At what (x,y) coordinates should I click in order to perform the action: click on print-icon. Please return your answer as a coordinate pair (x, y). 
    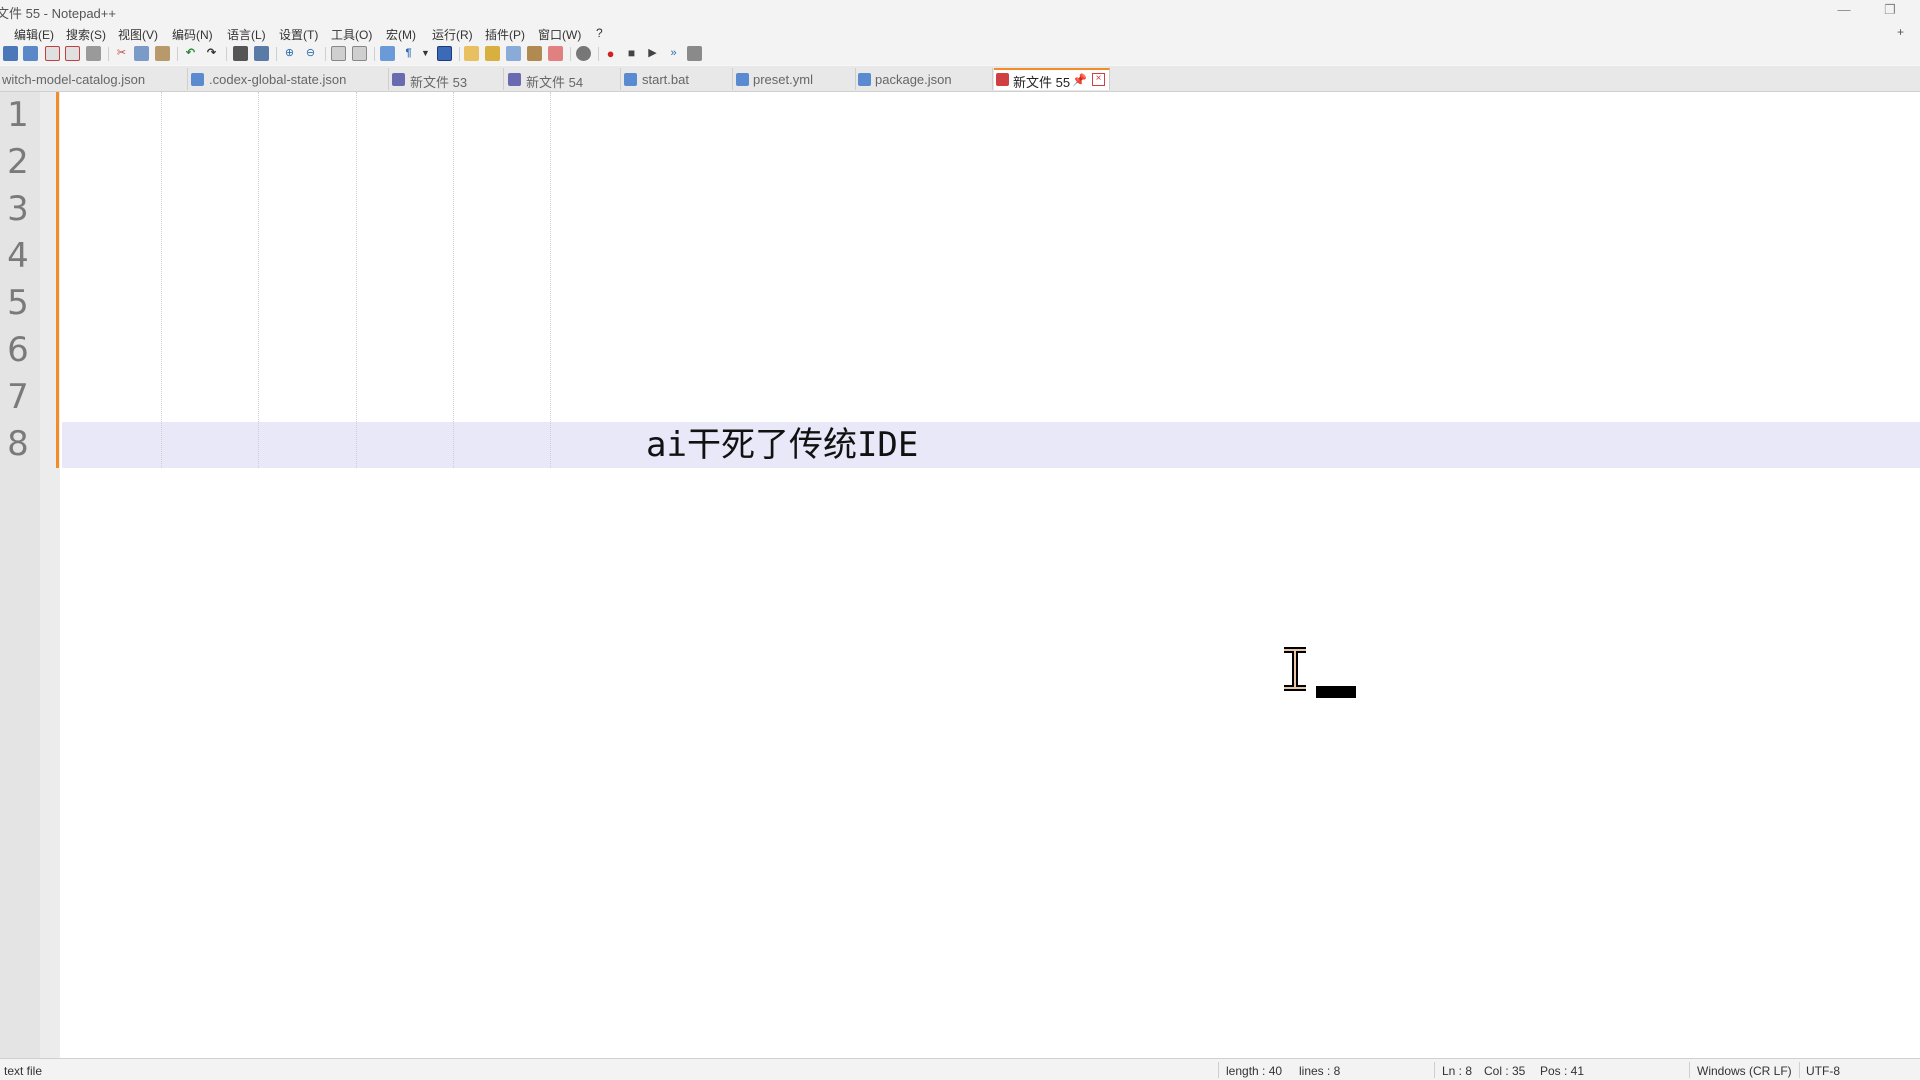
    Looking at the image, I should click on (93, 53).